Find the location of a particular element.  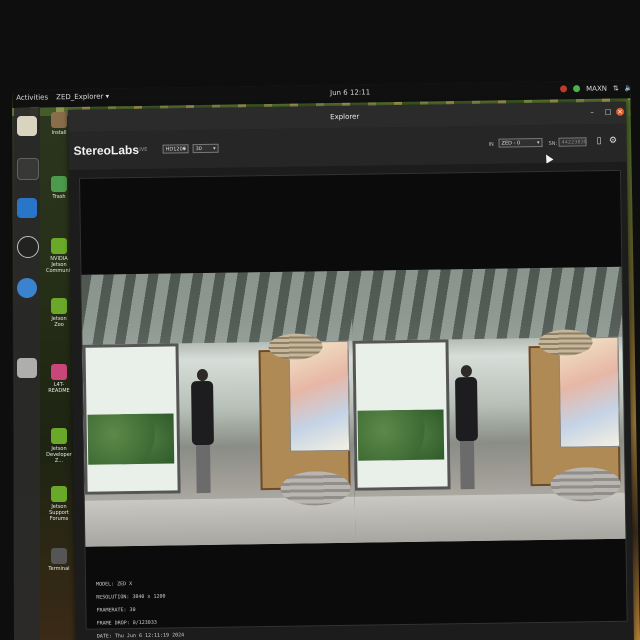

record-indicator-icon is located at coordinates (564, 89).